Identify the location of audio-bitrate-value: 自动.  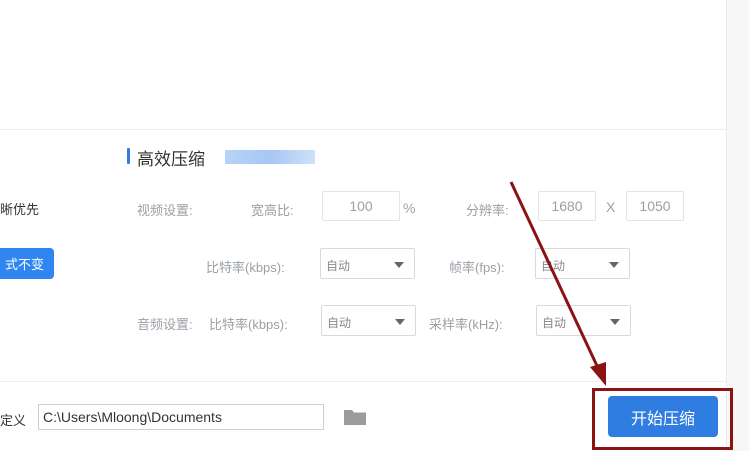
(339, 323).